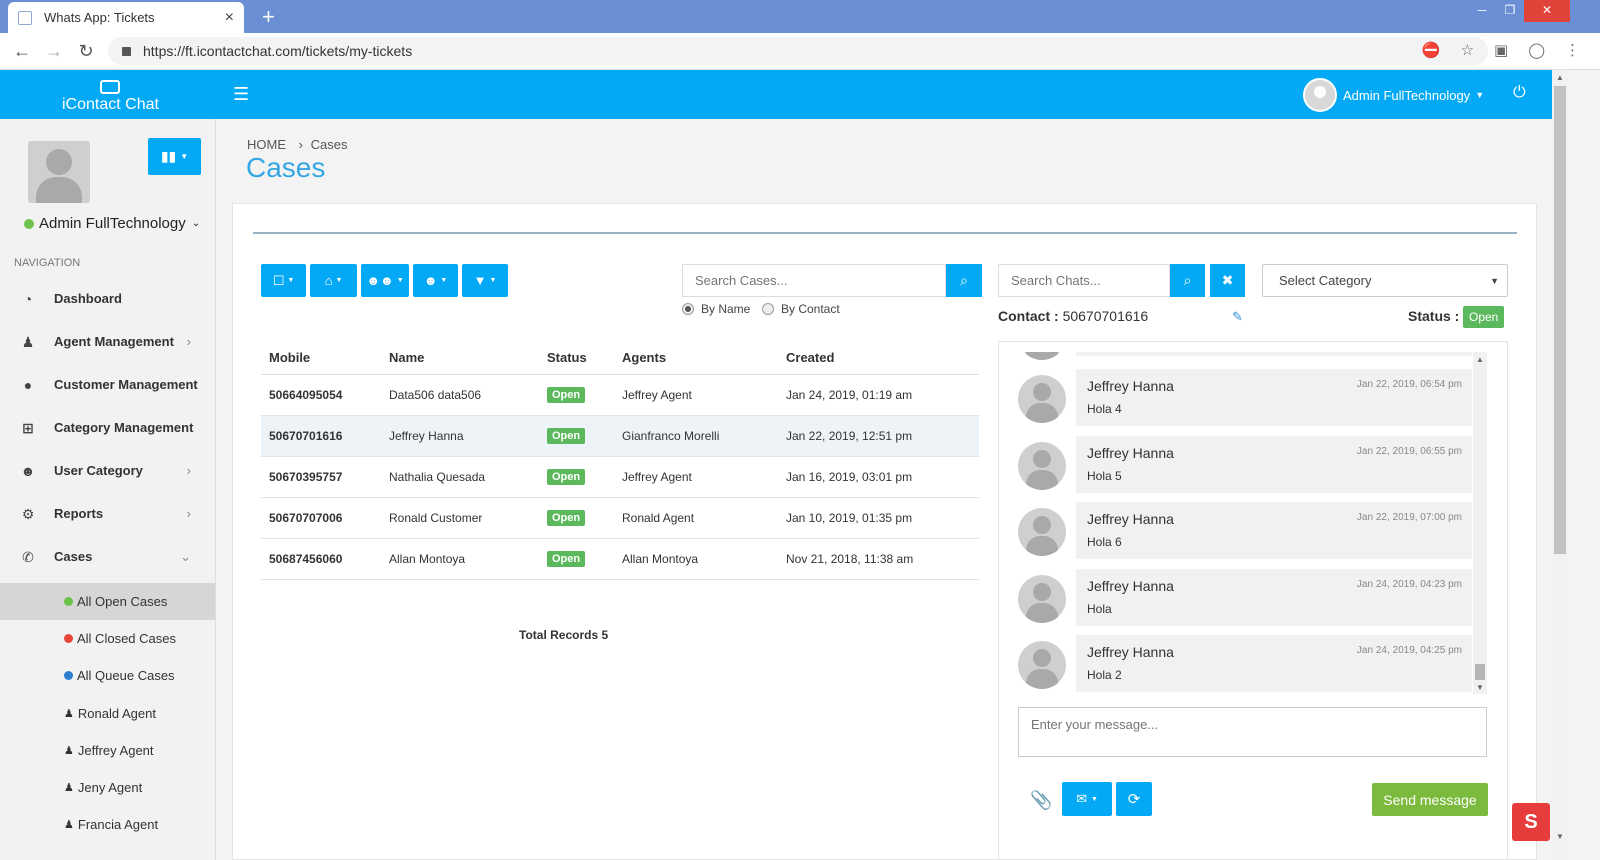 The image size is (1600, 860). What do you see at coordinates (107, 556) in the screenshot?
I see `sidebar-item-cases: ✆ Cases ⌄` at bounding box center [107, 556].